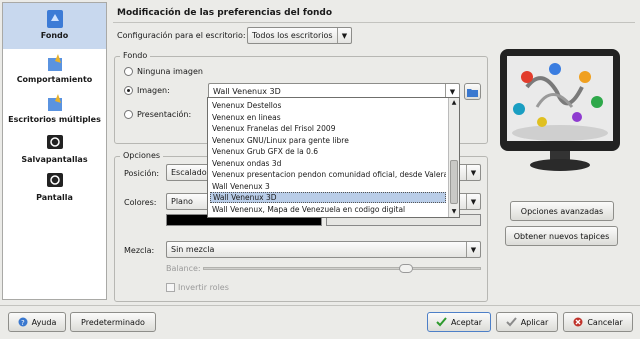  What do you see at coordinates (328, 128) in the screenshot?
I see `dropdown-item: Venenux Franelas del Frisol 2009` at bounding box center [328, 128].